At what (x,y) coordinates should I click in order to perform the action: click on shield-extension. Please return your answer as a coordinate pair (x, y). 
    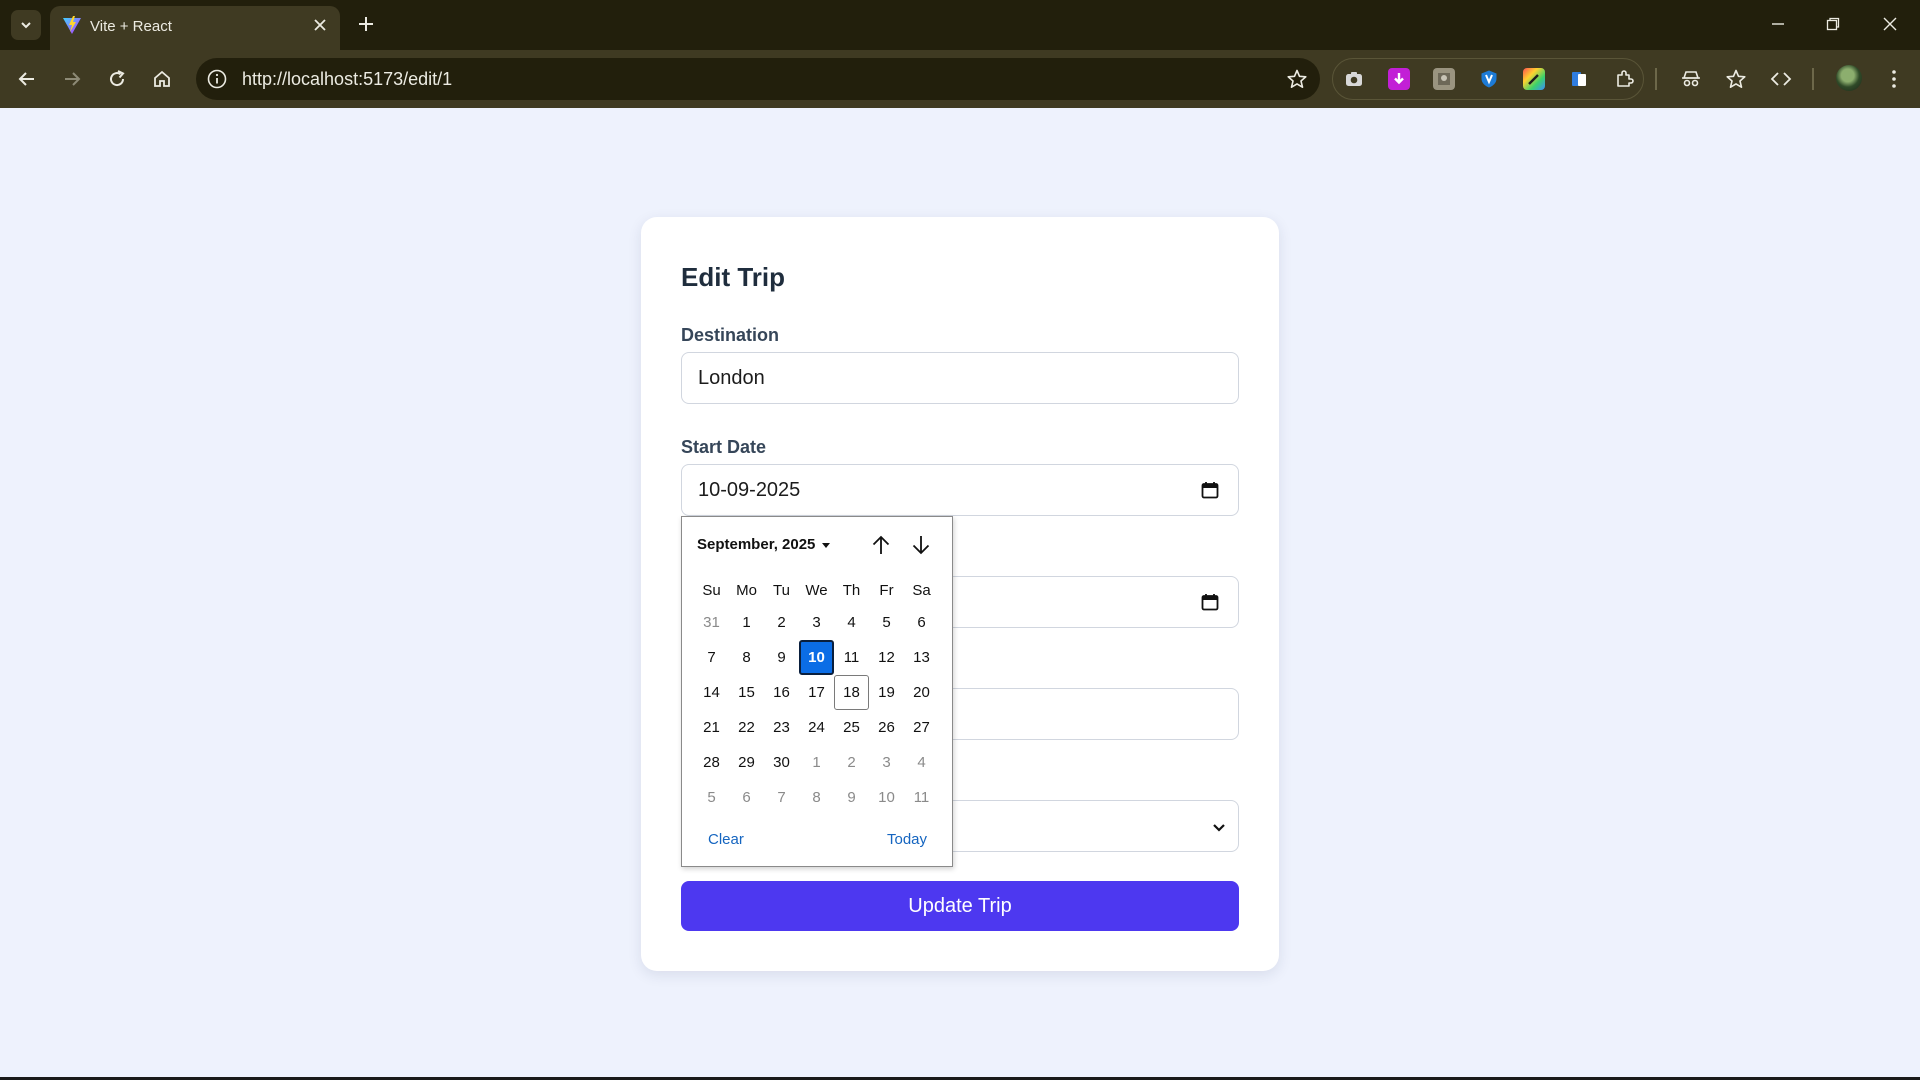
    Looking at the image, I should click on (1489, 79).